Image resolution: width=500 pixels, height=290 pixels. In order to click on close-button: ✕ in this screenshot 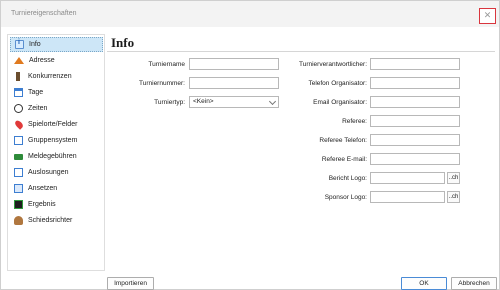, I will do `click(487, 16)`.